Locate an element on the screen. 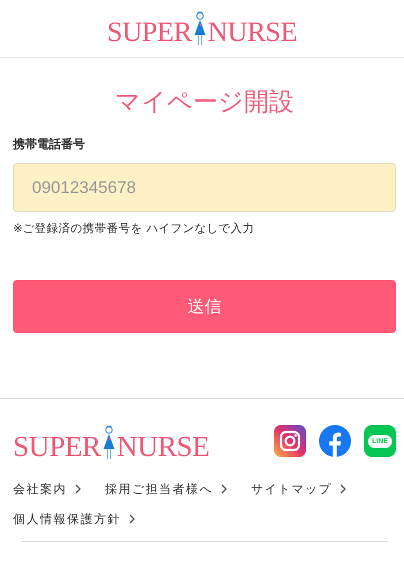 The height and width of the screenshot is (563, 404). phone-input-field: 09012345678 is located at coordinates (204, 187).